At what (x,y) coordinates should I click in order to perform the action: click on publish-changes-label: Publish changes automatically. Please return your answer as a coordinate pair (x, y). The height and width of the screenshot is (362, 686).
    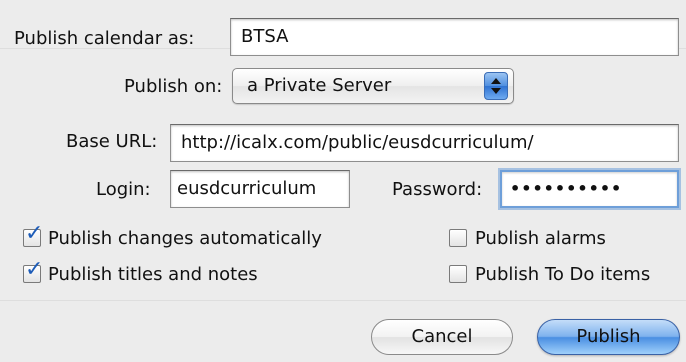
    Looking at the image, I should click on (185, 239).